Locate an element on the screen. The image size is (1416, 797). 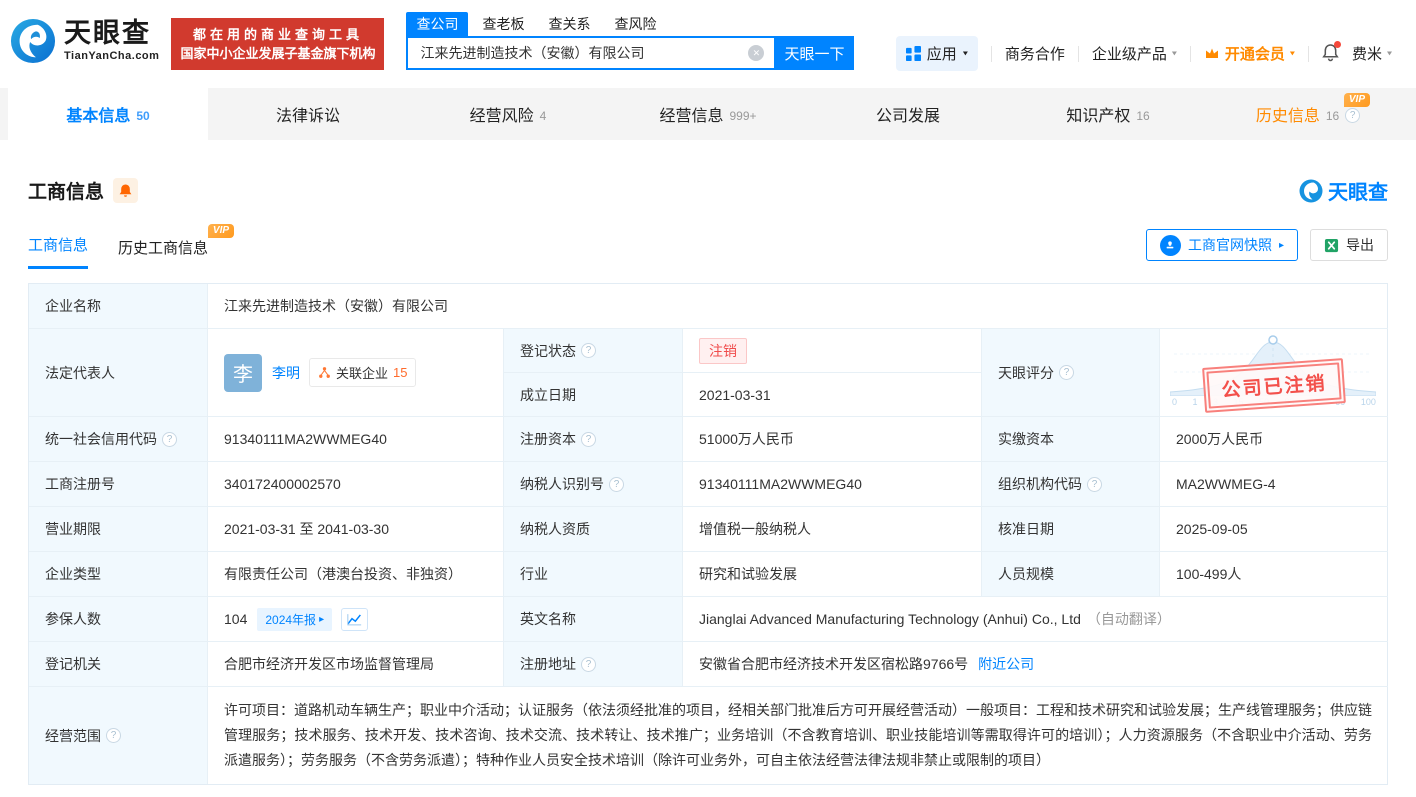
value-text: 有限责任公司（港澳台投资、非独资） is located at coordinates (343, 574).